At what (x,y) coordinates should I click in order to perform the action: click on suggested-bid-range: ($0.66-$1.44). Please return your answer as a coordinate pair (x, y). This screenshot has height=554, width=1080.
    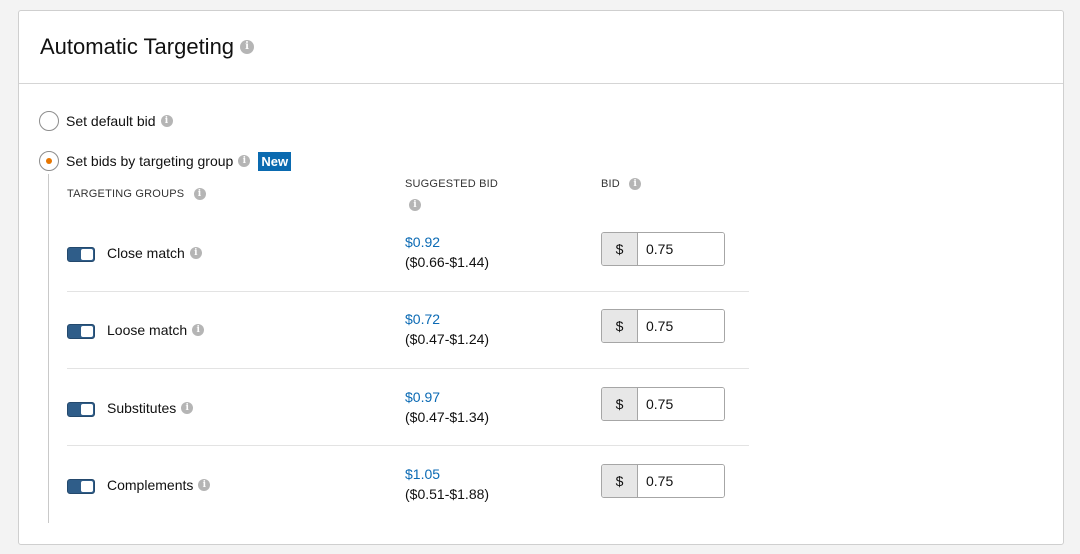
    Looking at the image, I should click on (447, 262).